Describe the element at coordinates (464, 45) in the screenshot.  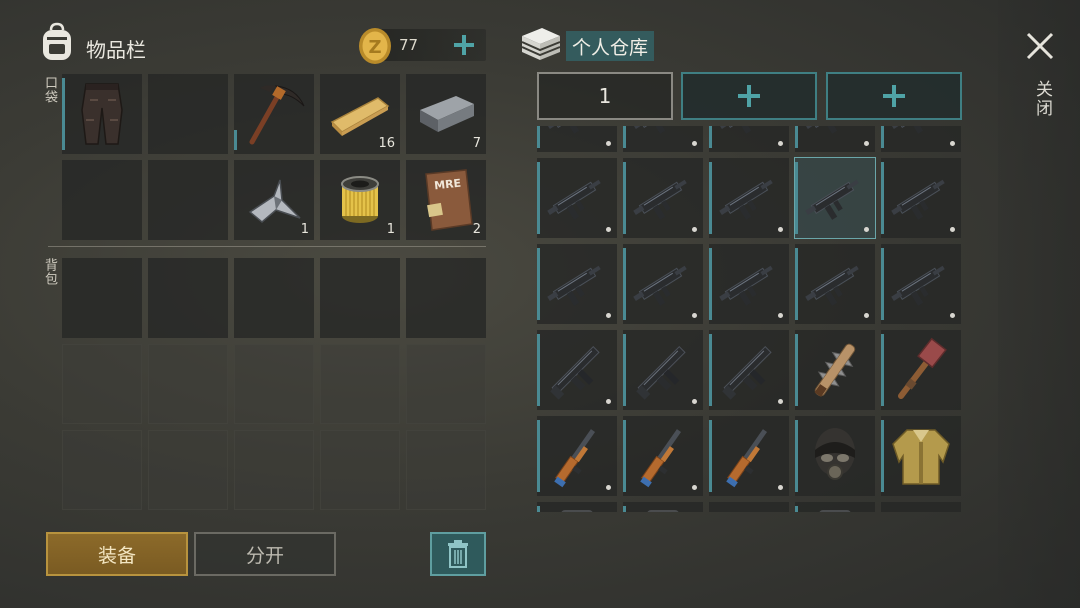
I see `add-coins-button` at that location.